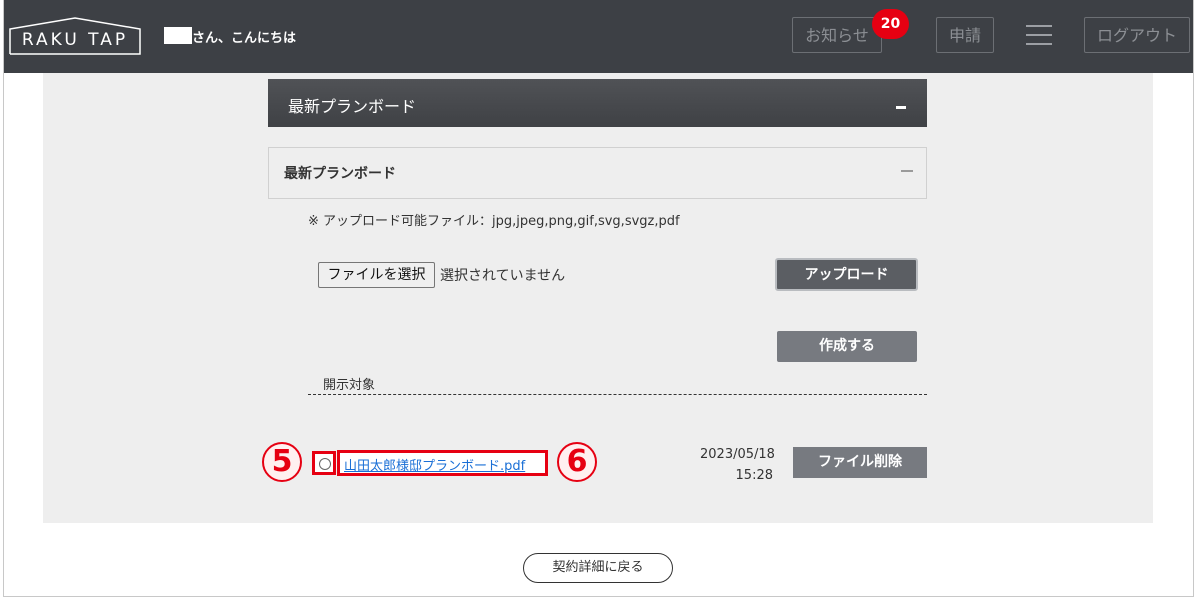  I want to click on logout-button: ログアウト, so click(1137, 35).